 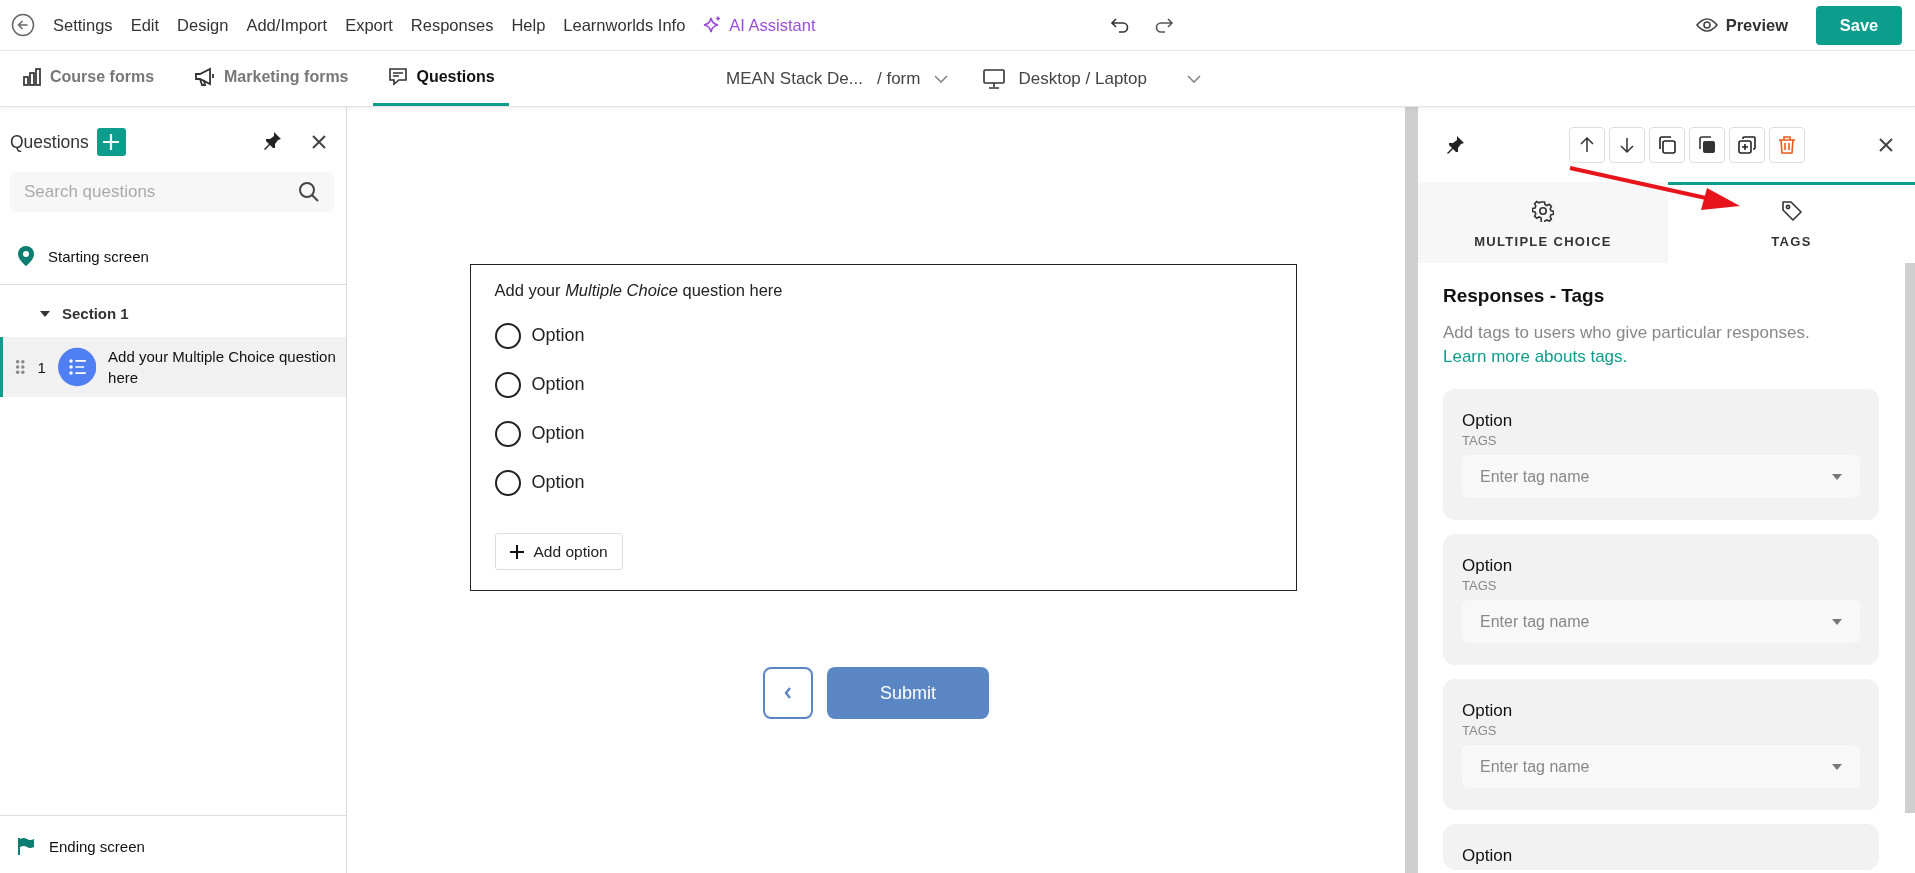 I want to click on eye-icon, so click(x=1706, y=25).